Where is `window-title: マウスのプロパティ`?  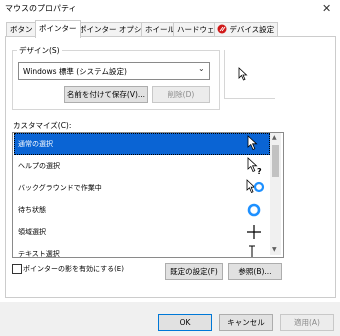
window-title: マウスのプロパティ is located at coordinates (41, 8).